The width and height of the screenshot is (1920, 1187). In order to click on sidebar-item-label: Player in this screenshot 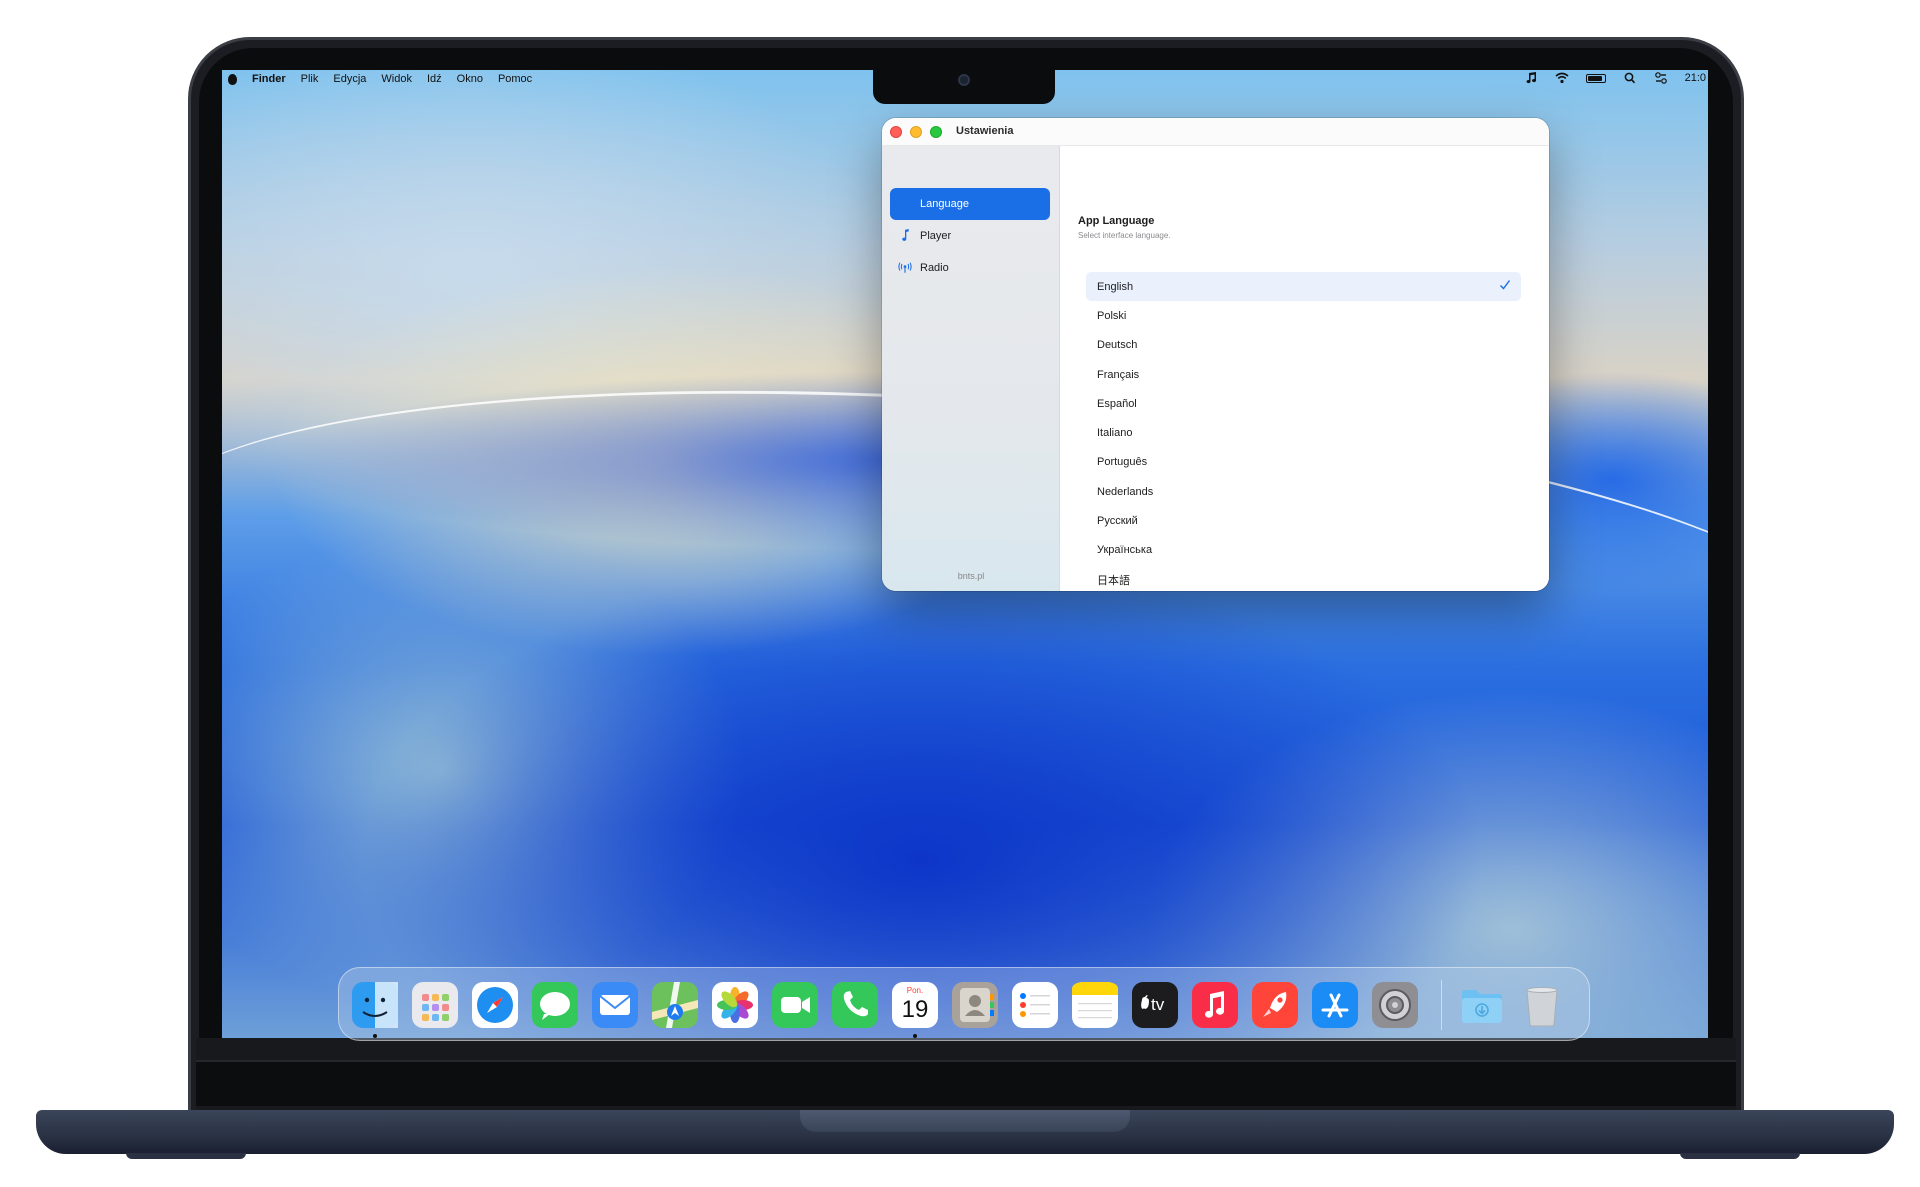, I will do `click(936, 236)`.